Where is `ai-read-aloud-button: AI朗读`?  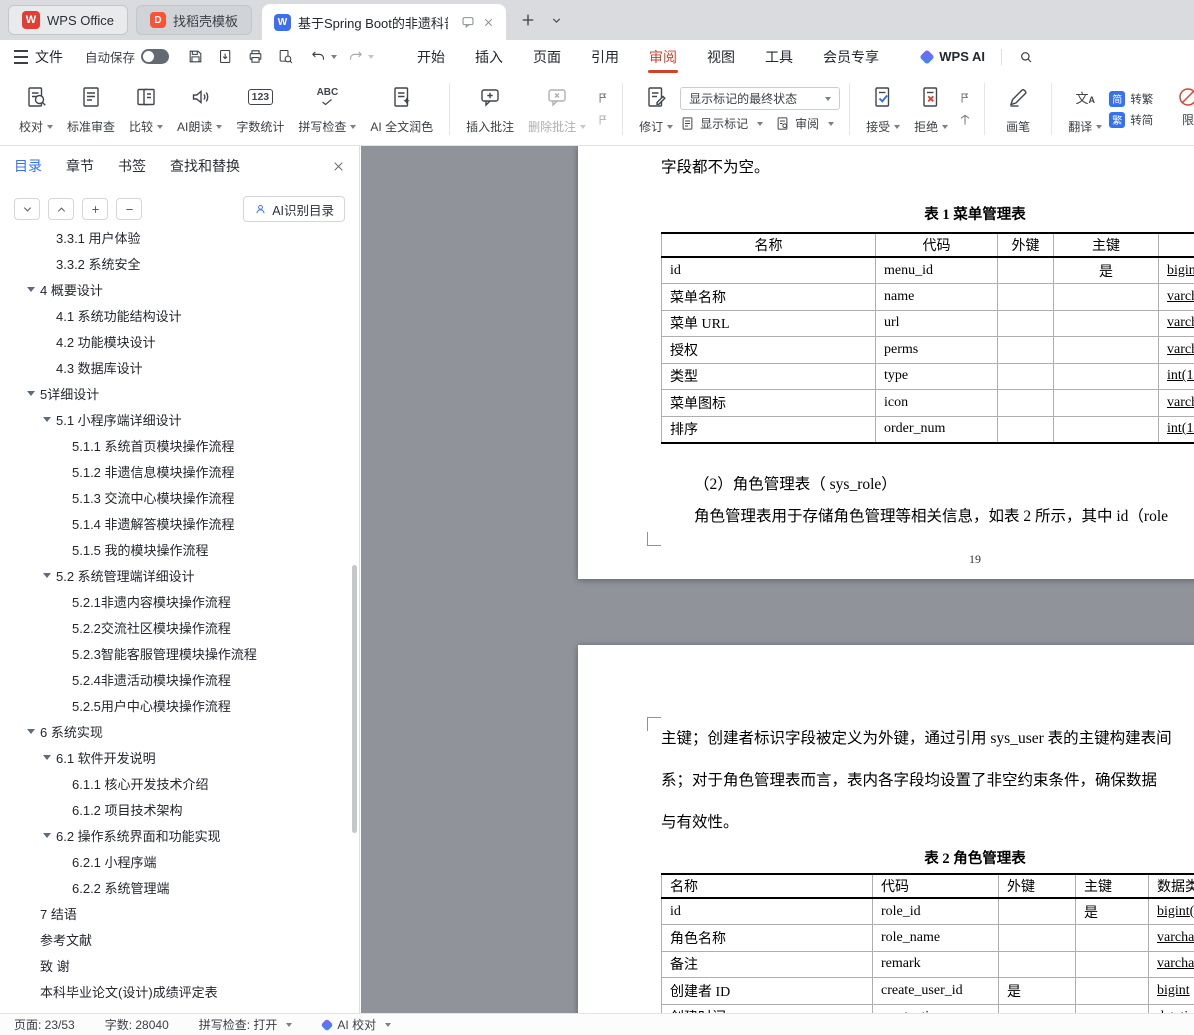 ai-read-aloud-button: AI朗读 is located at coordinates (199, 109).